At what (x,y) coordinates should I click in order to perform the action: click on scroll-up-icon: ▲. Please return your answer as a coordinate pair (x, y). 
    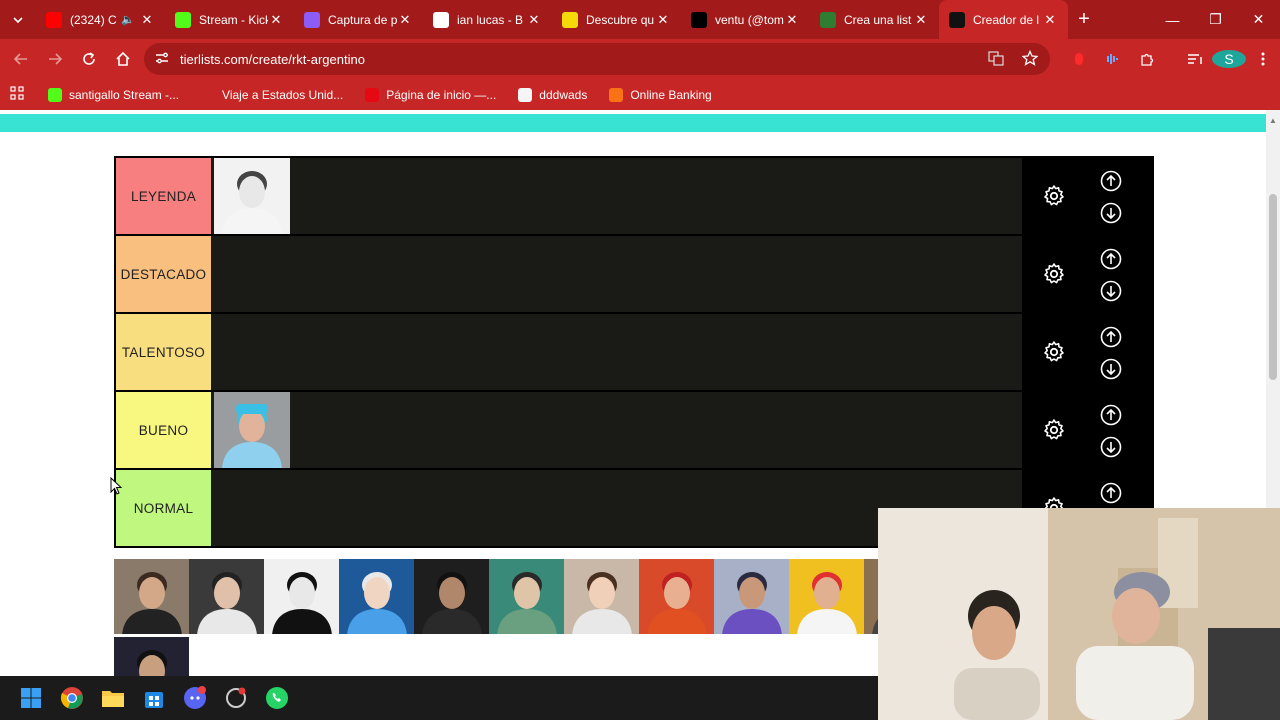
    Looking at the image, I should click on (1273, 120).